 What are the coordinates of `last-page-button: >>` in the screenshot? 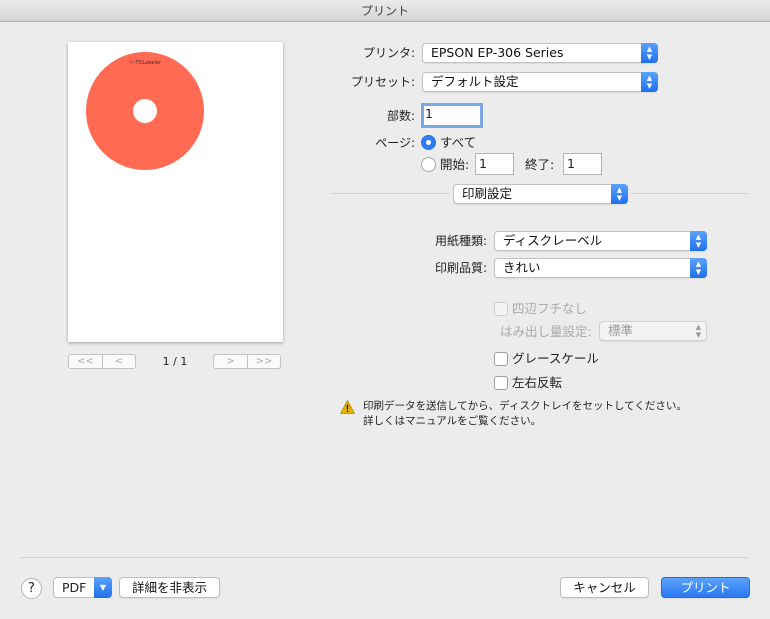 It's located at (263, 361).